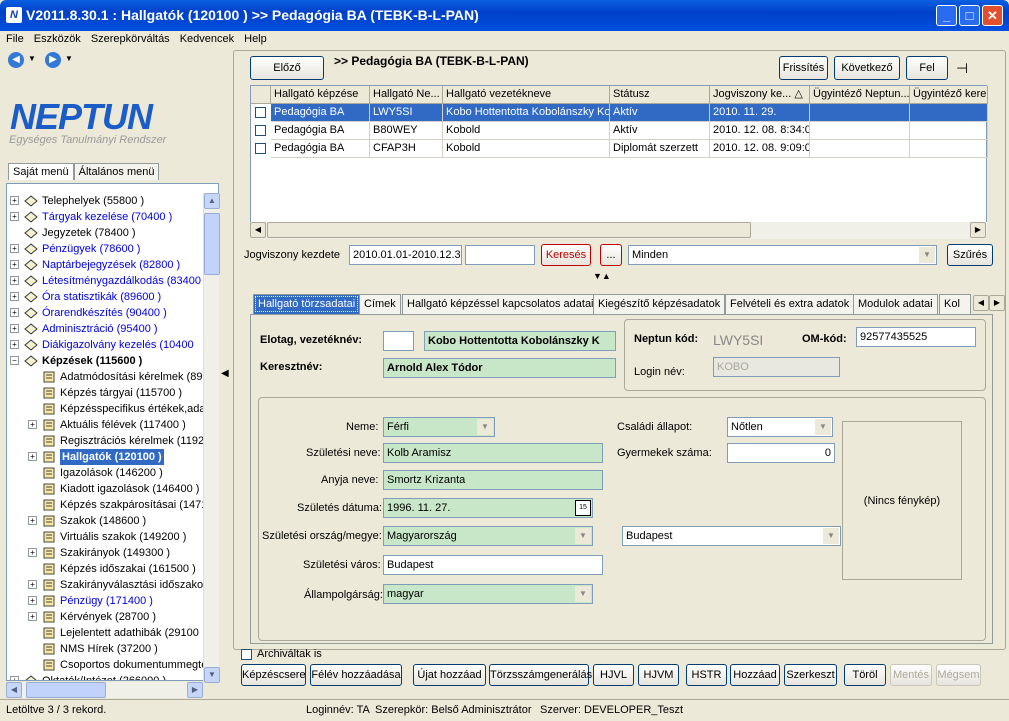 This screenshot has width=1009, height=721. What do you see at coordinates (927, 68) in the screenshot?
I see `up-button: Fel` at bounding box center [927, 68].